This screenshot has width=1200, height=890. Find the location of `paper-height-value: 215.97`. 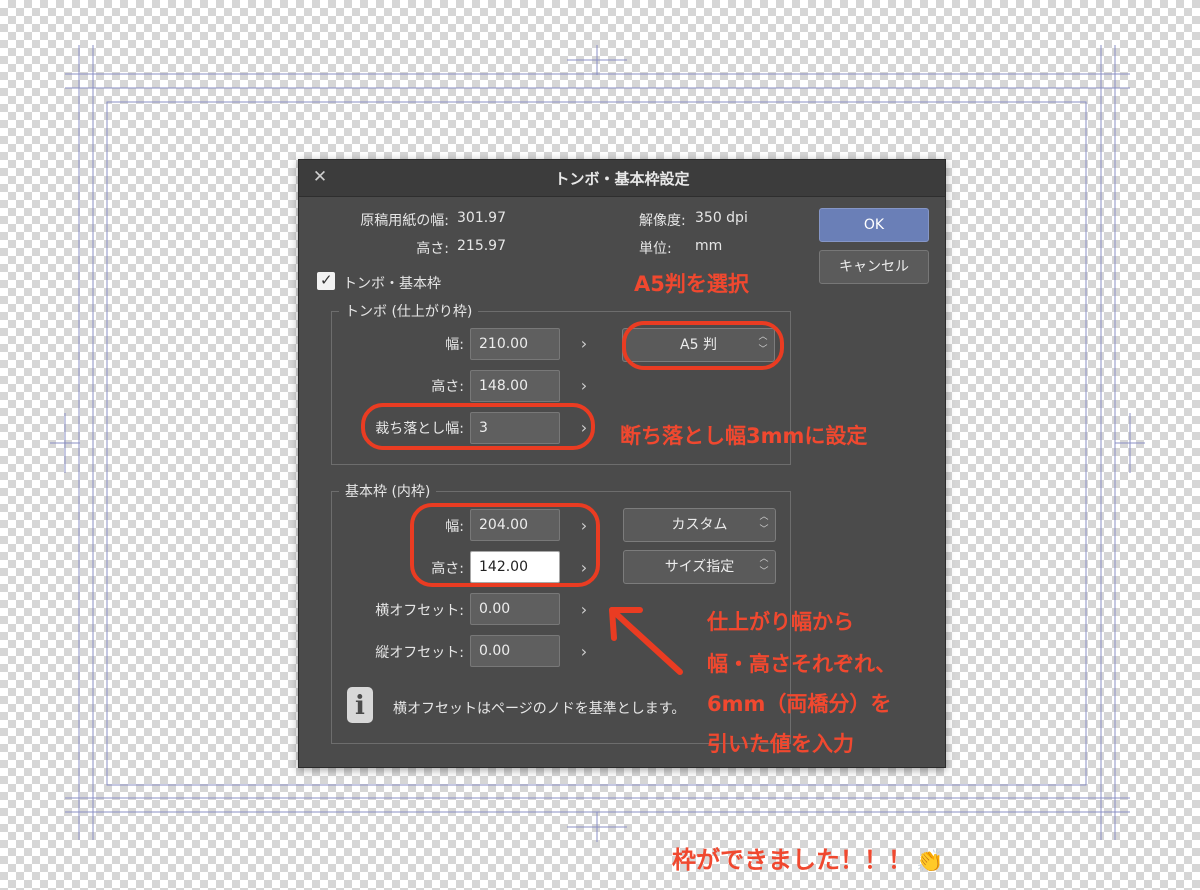

paper-height-value: 215.97 is located at coordinates (481, 246).